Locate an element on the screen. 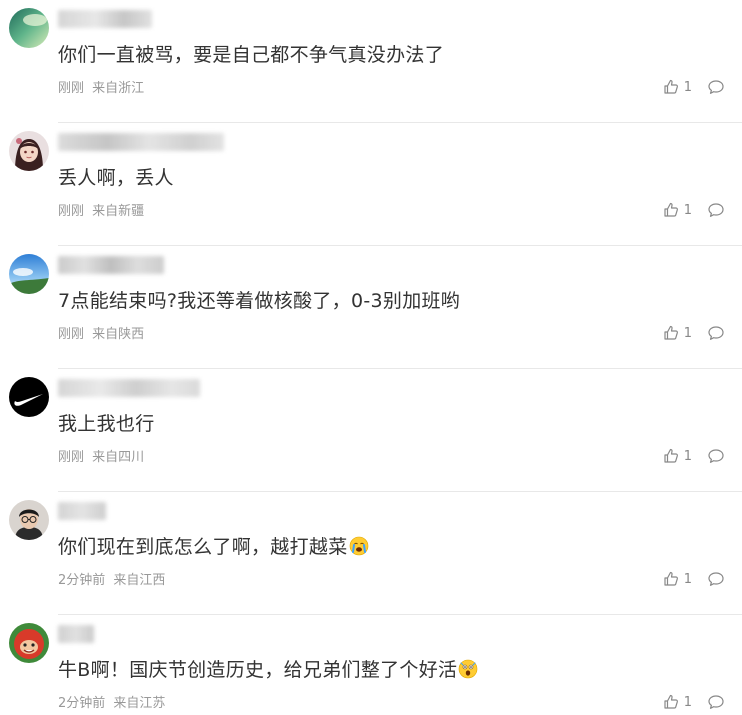 The image size is (742, 715). comment-meta: 2分钟前 来自江西 is located at coordinates (111, 581).